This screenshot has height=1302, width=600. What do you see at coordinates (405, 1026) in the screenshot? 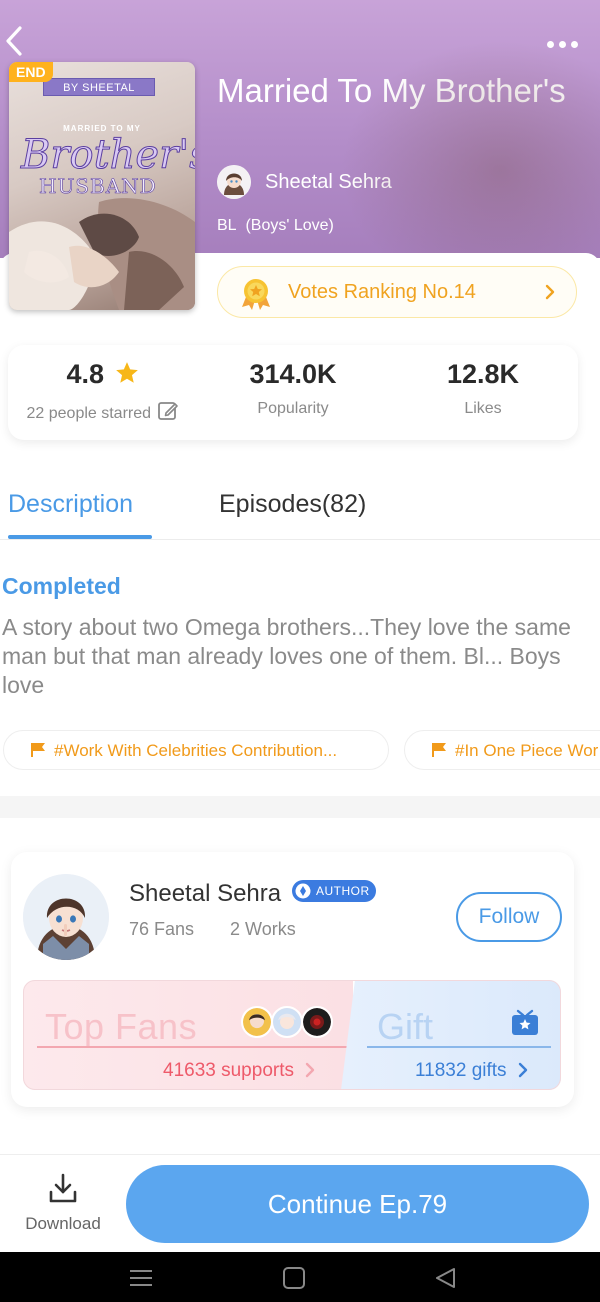
I see `gift-title: Gift` at bounding box center [405, 1026].